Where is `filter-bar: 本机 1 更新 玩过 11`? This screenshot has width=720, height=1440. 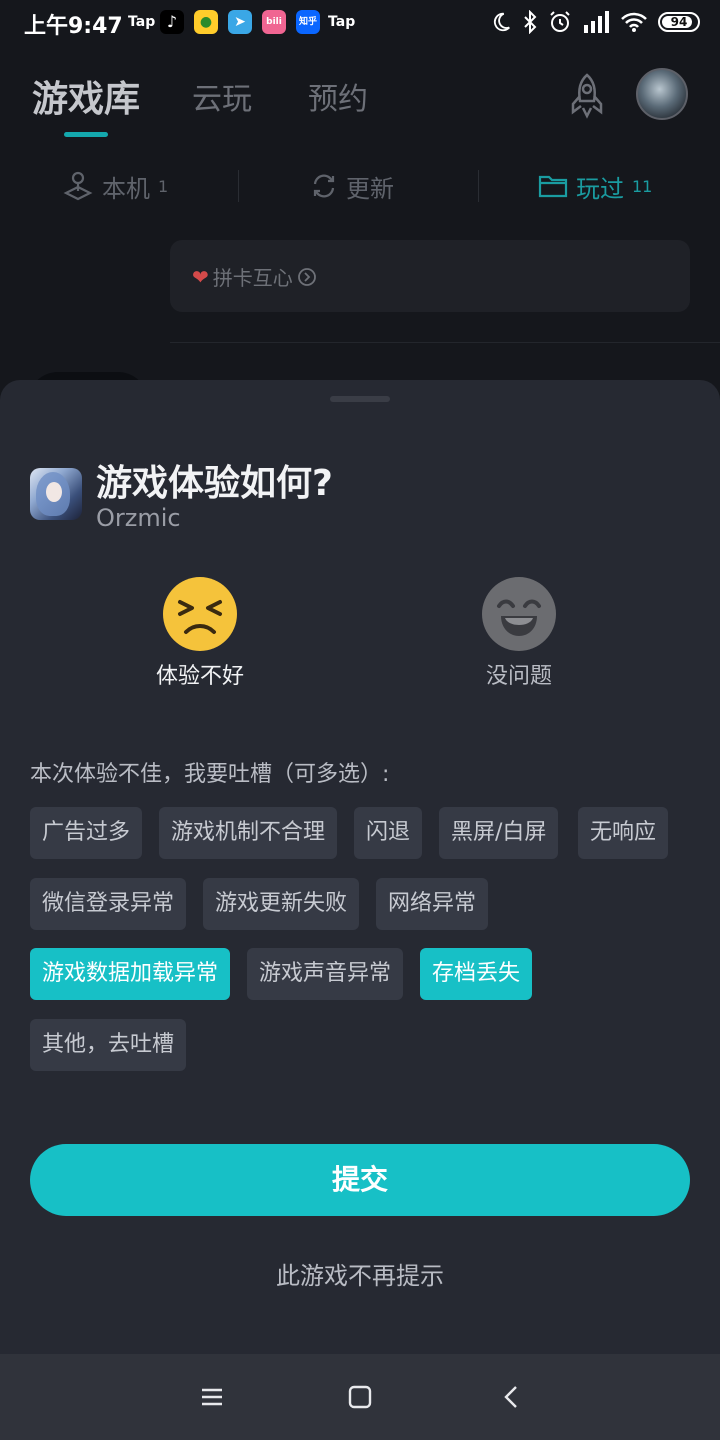
filter-bar: 本机 1 更新 玩过 11 is located at coordinates (360, 186).